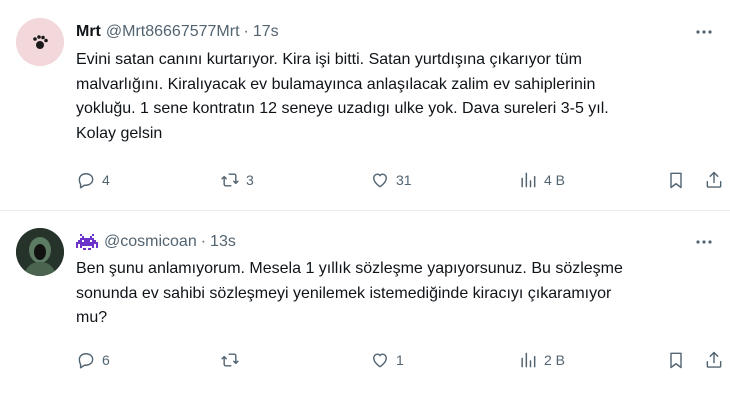 This screenshot has height=420, width=730. I want to click on hooded-figure-icon, so click(40, 252).